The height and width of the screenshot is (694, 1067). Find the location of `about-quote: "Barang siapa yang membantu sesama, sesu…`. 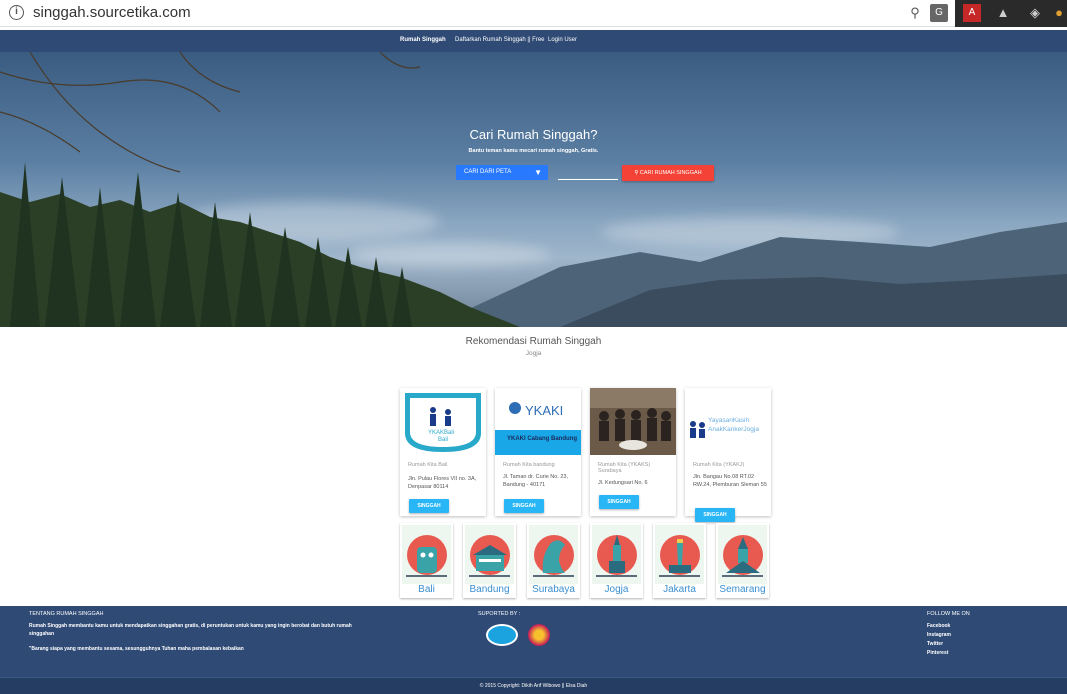

about-quote: "Barang siapa yang membantu sesama, sesu… is located at coordinates (136, 649).